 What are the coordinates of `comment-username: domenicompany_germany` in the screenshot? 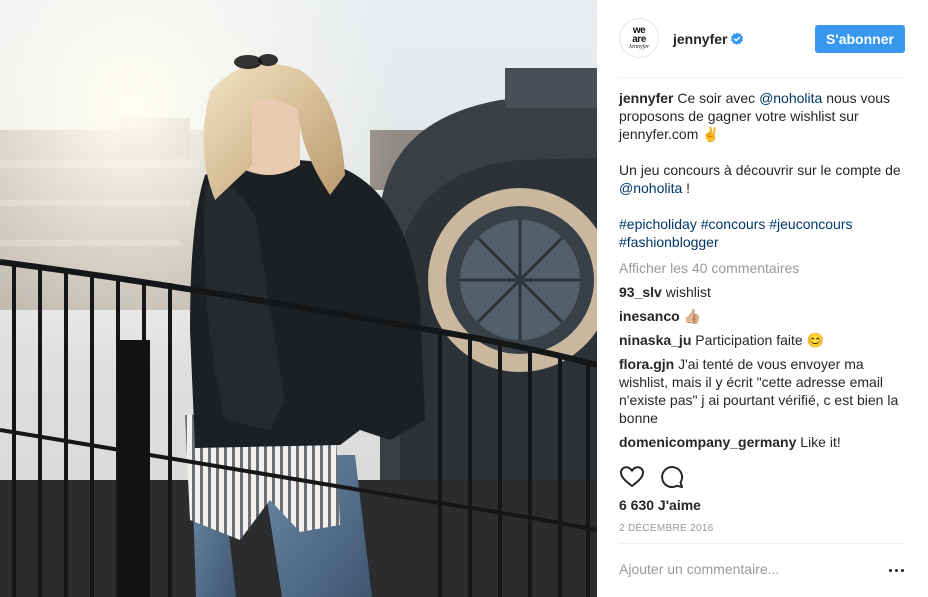 It's located at (707, 442).